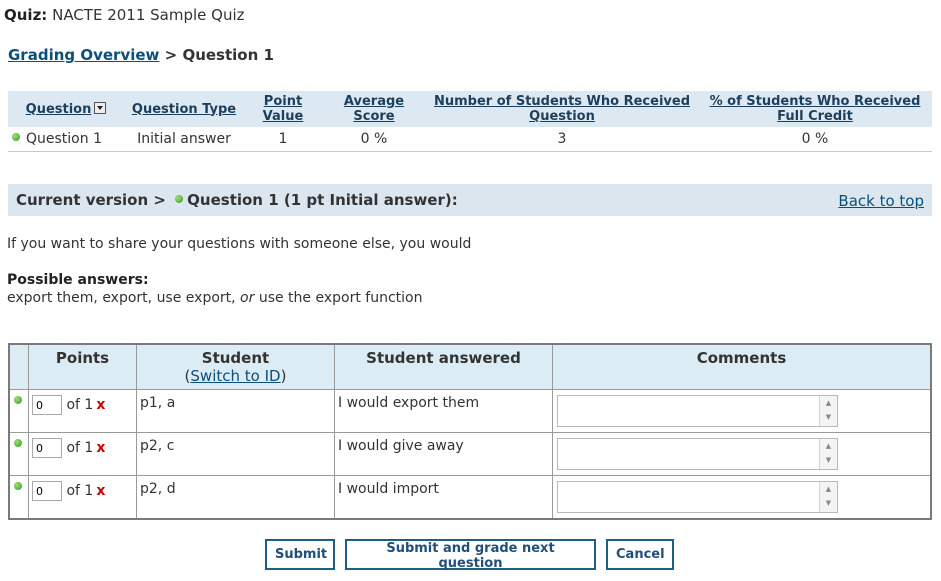 The image size is (941, 581). I want to click on version-prefix: Current version >, so click(91, 200).